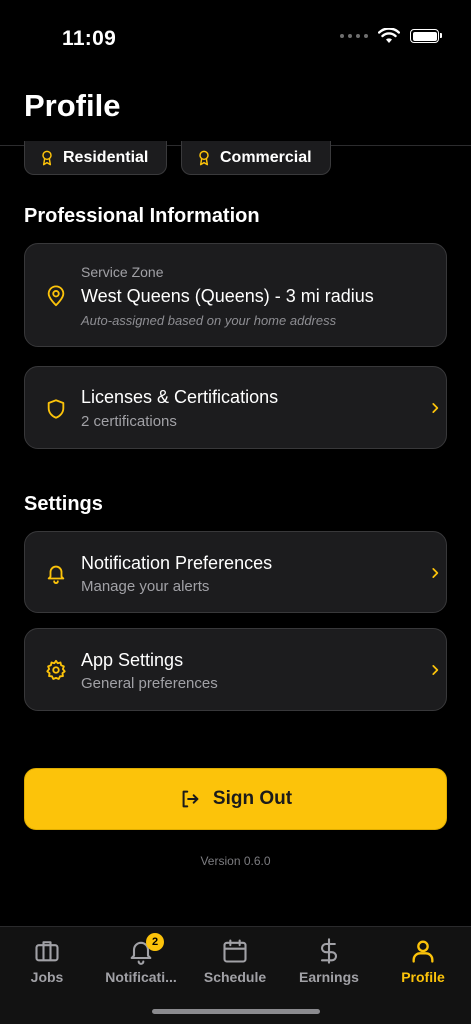  What do you see at coordinates (235, 861) in the screenshot?
I see `version-text: Version 0.6.0` at bounding box center [235, 861].